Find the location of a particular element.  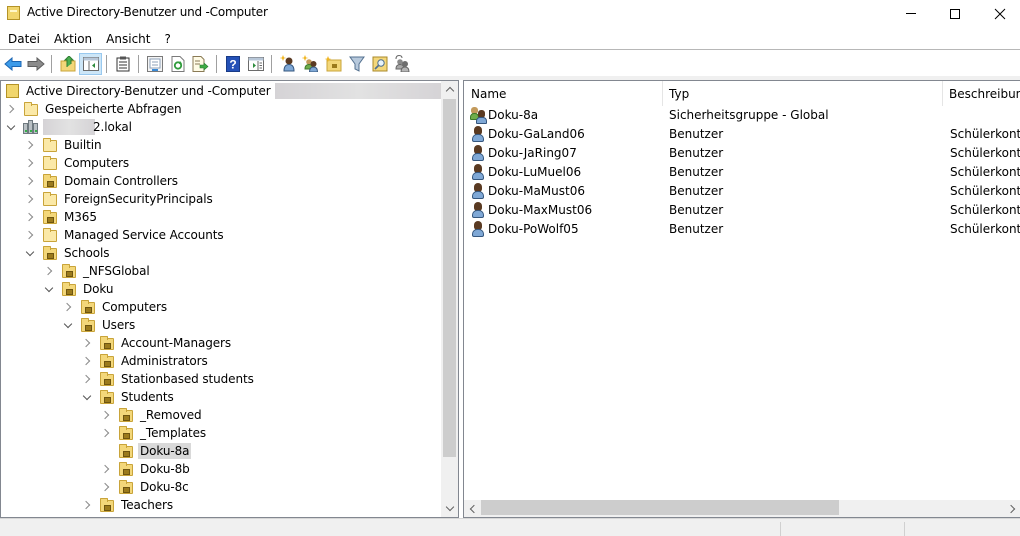

filter-button is located at coordinates (356, 64).